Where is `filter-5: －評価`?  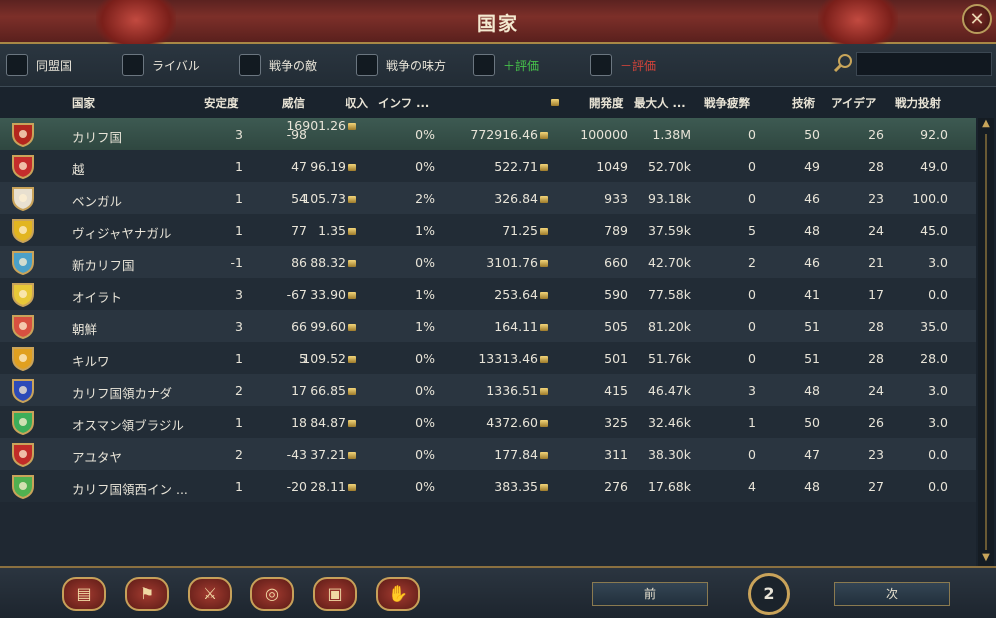
filter-5: －評価 is located at coordinates (623, 65).